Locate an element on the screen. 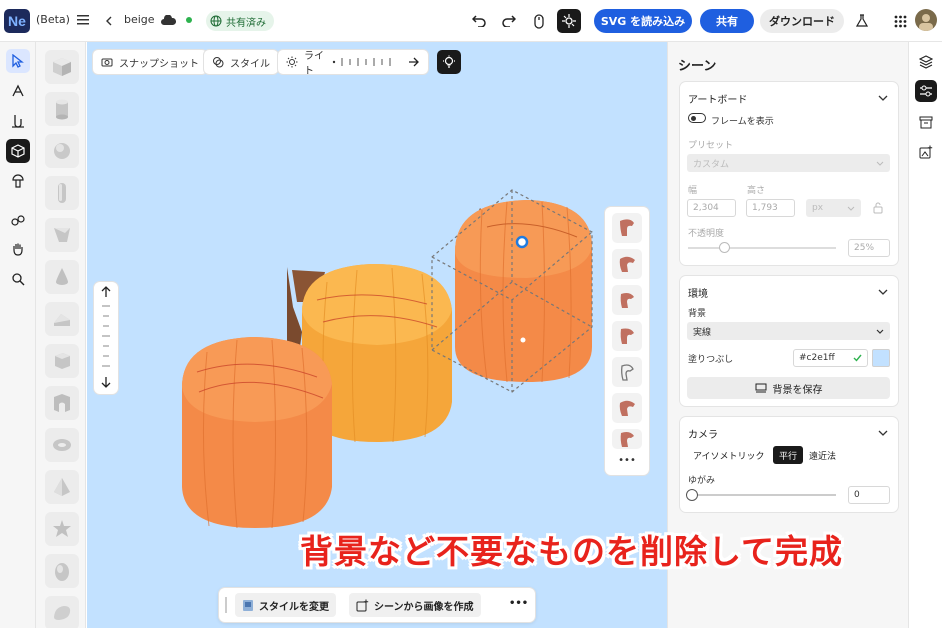 Image resolution: width=942 pixels, height=628 pixels. opacity-slider-thumb is located at coordinates (724, 247).